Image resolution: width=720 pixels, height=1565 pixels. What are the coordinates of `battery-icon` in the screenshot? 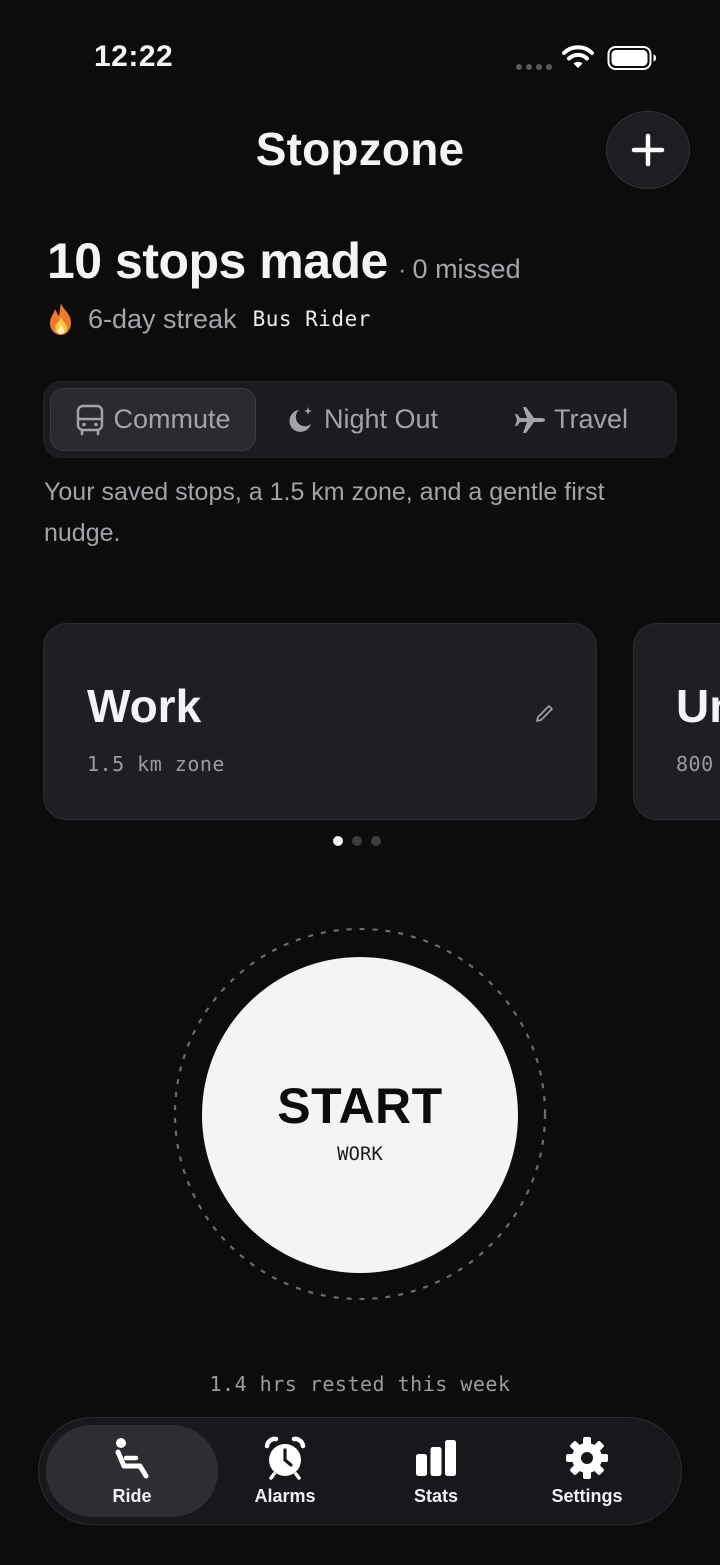 It's located at (631, 58).